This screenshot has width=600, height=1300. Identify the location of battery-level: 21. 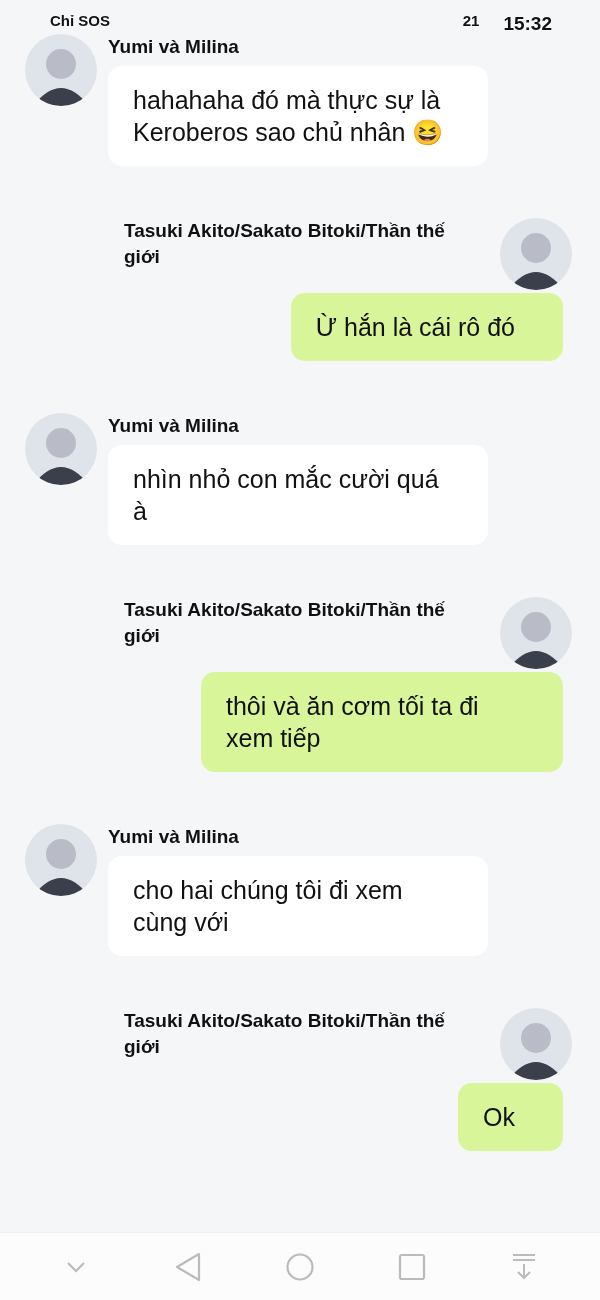
(471, 21).